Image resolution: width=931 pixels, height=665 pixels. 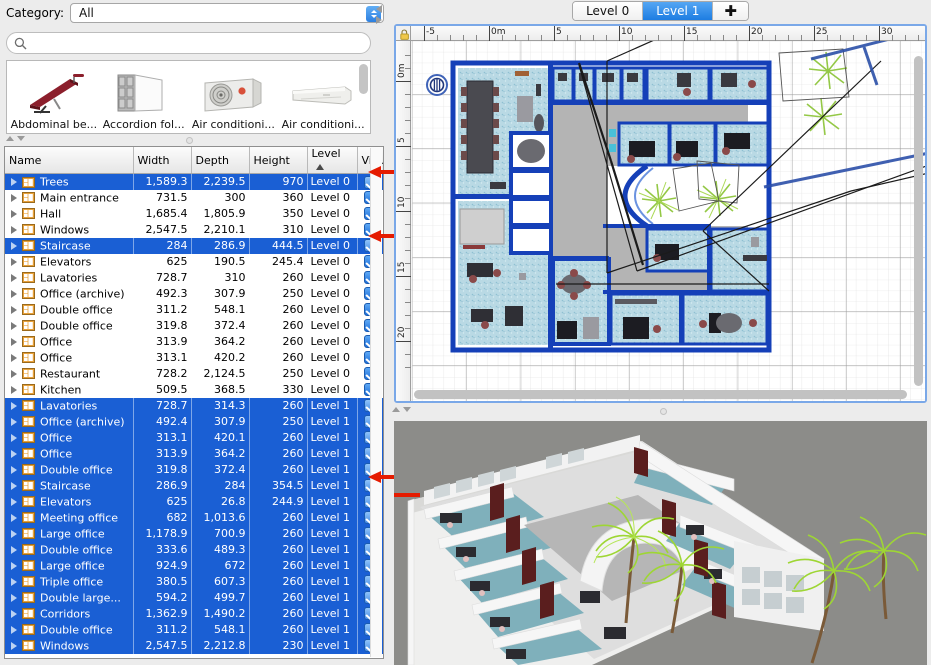 What do you see at coordinates (407, 409) in the screenshot?
I see `chevron-down-icon` at bounding box center [407, 409].